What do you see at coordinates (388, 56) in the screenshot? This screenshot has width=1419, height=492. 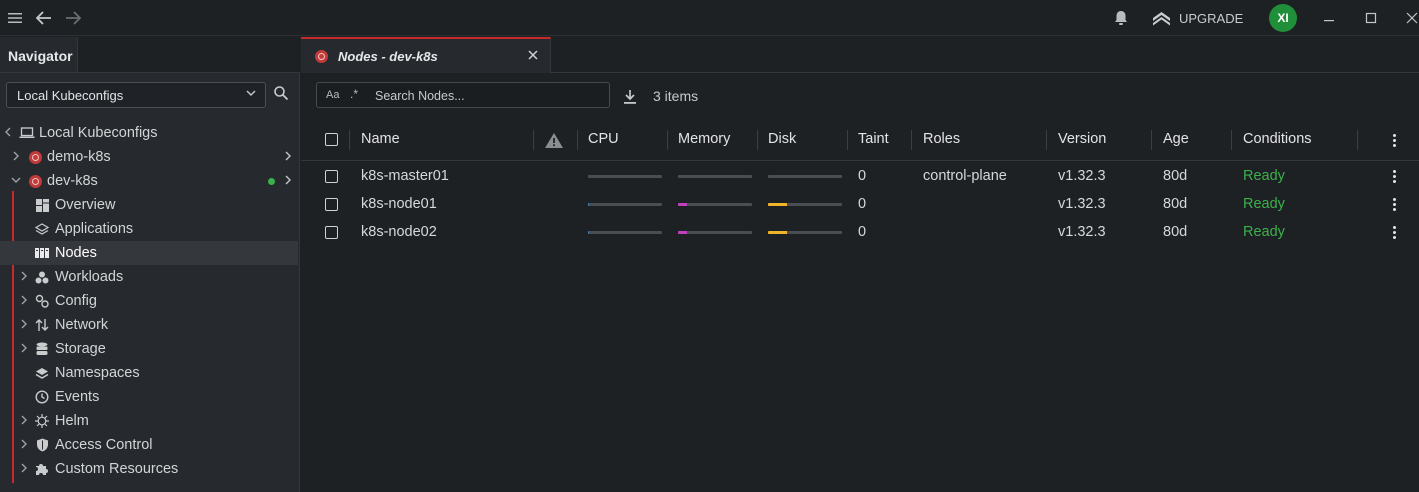 I see `tab-title: Nodes - dev-k8s` at bounding box center [388, 56].